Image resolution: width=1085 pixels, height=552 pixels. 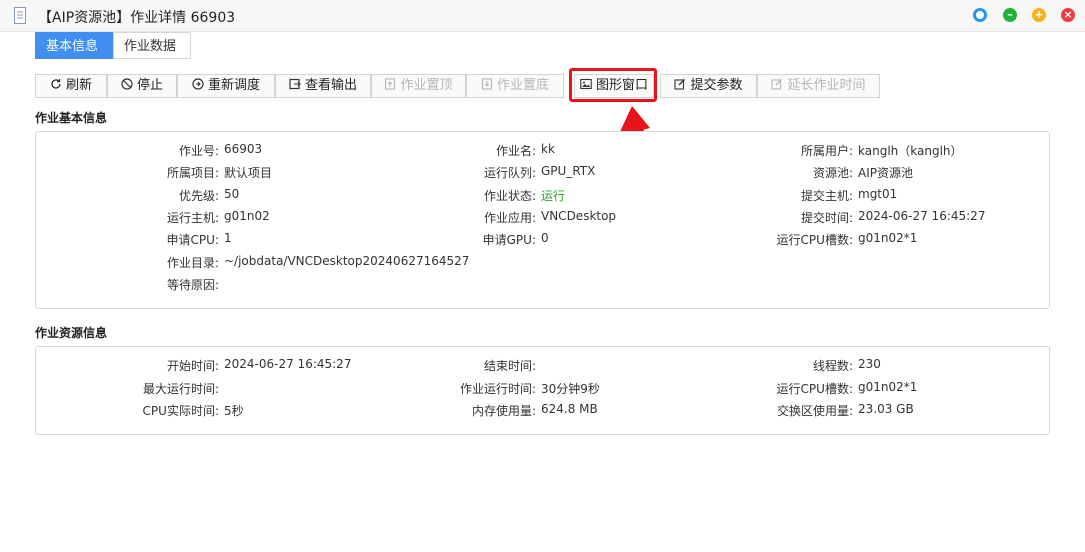 What do you see at coordinates (127, 84) in the screenshot?
I see `stop-icon` at bounding box center [127, 84].